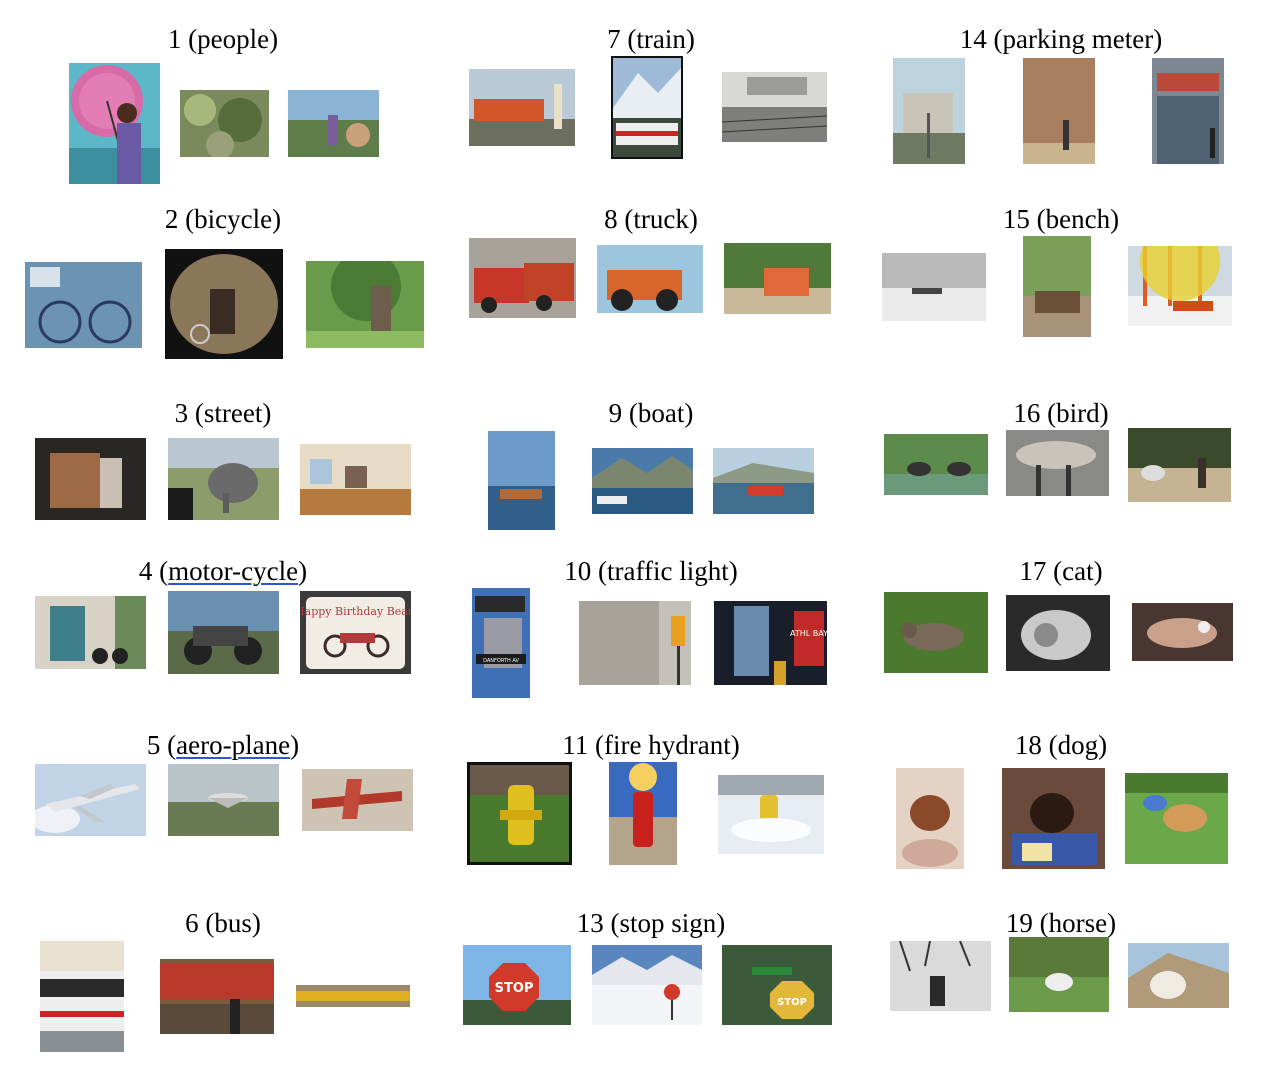 This screenshot has width=1270, height=1072. I want to click on photo-bench-snowy-park, so click(934, 287).